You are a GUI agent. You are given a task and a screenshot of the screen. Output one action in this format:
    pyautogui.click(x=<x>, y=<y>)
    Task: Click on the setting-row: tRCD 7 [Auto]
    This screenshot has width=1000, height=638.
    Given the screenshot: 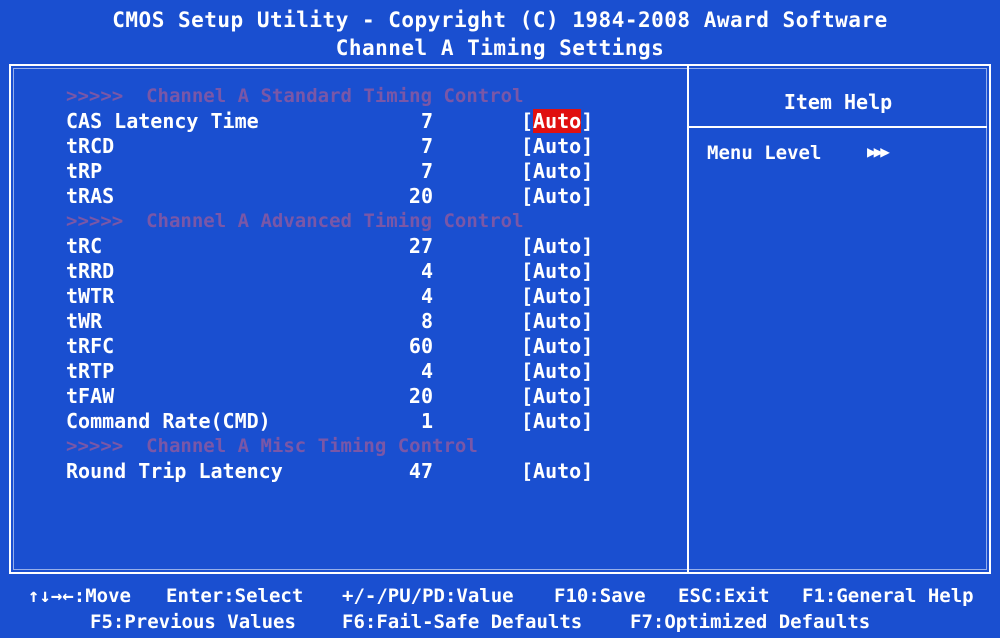 What is the action you would take?
    pyautogui.click(x=349, y=146)
    